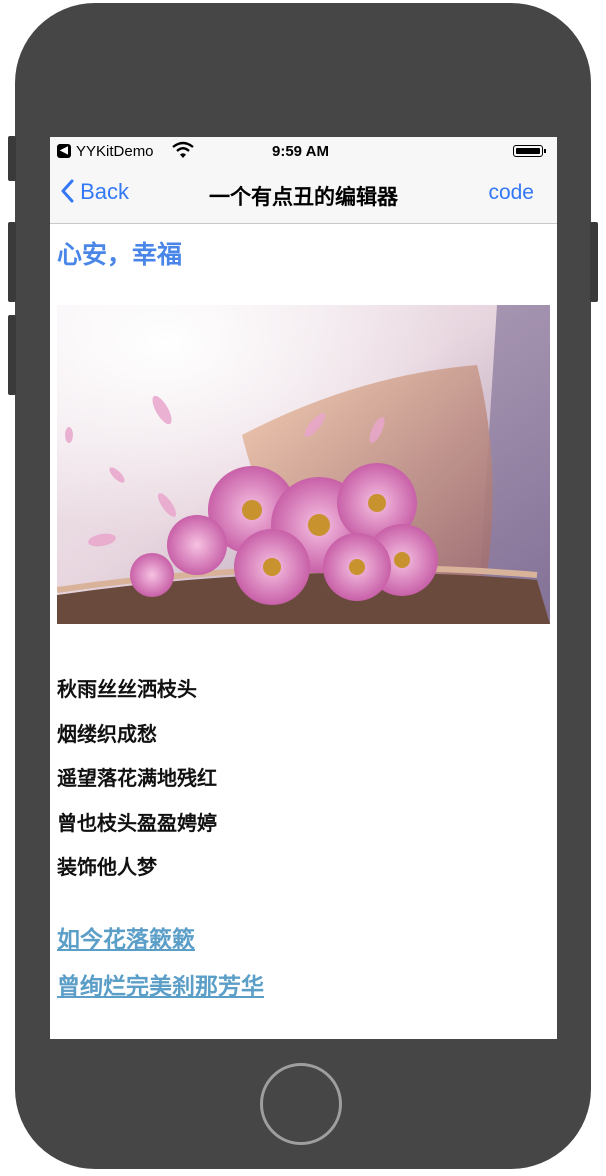 This screenshot has width=606, height=1176. I want to click on poem-line: 秋雨丝丝洒枝头, so click(127, 690).